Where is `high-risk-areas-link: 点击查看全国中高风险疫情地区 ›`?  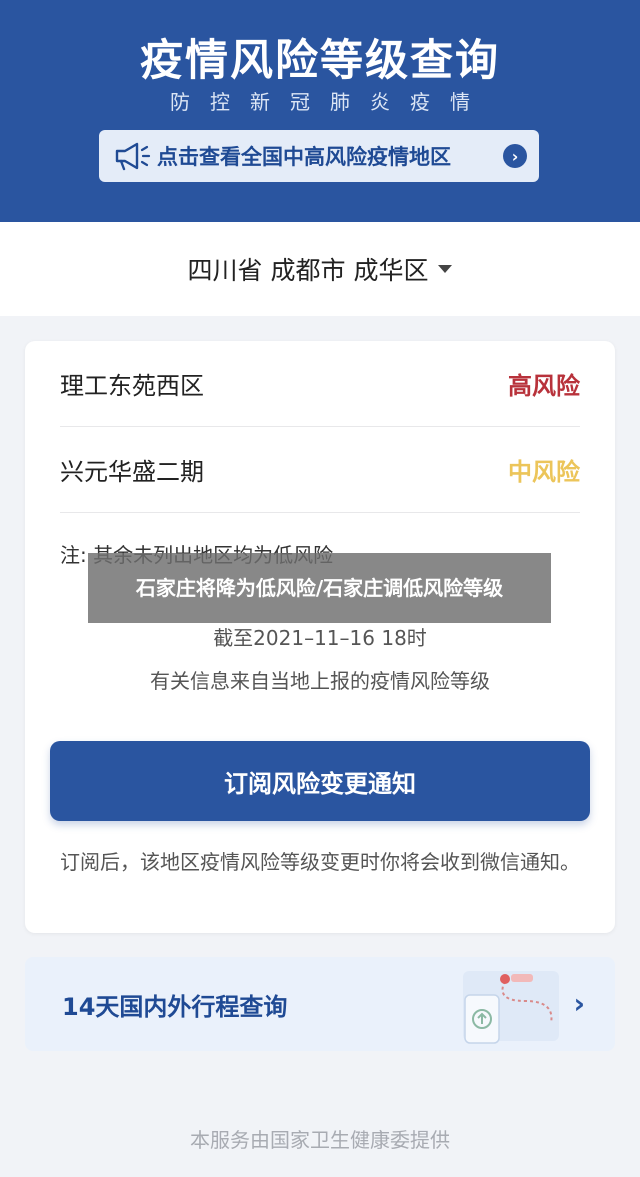
high-risk-areas-link: 点击查看全国中高风险疫情地区 › is located at coordinates (319, 156).